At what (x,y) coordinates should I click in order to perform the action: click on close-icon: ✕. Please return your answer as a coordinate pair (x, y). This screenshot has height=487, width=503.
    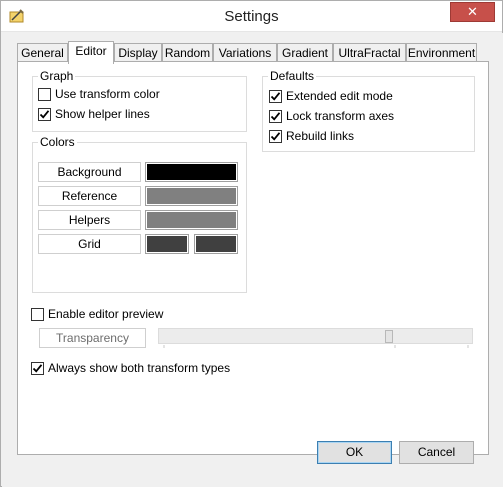
    Looking at the image, I should click on (472, 11).